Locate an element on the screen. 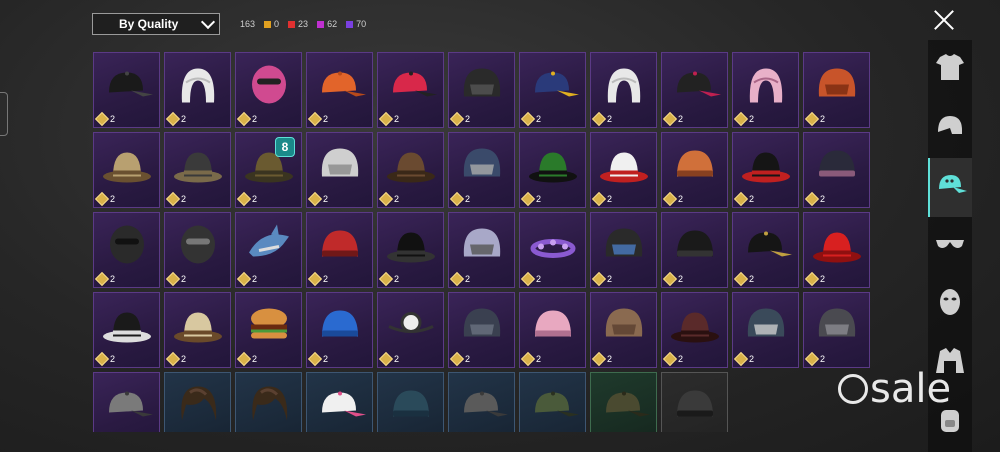 The image size is (1000, 452). cap-black2-icon is located at coordinates (766, 247).